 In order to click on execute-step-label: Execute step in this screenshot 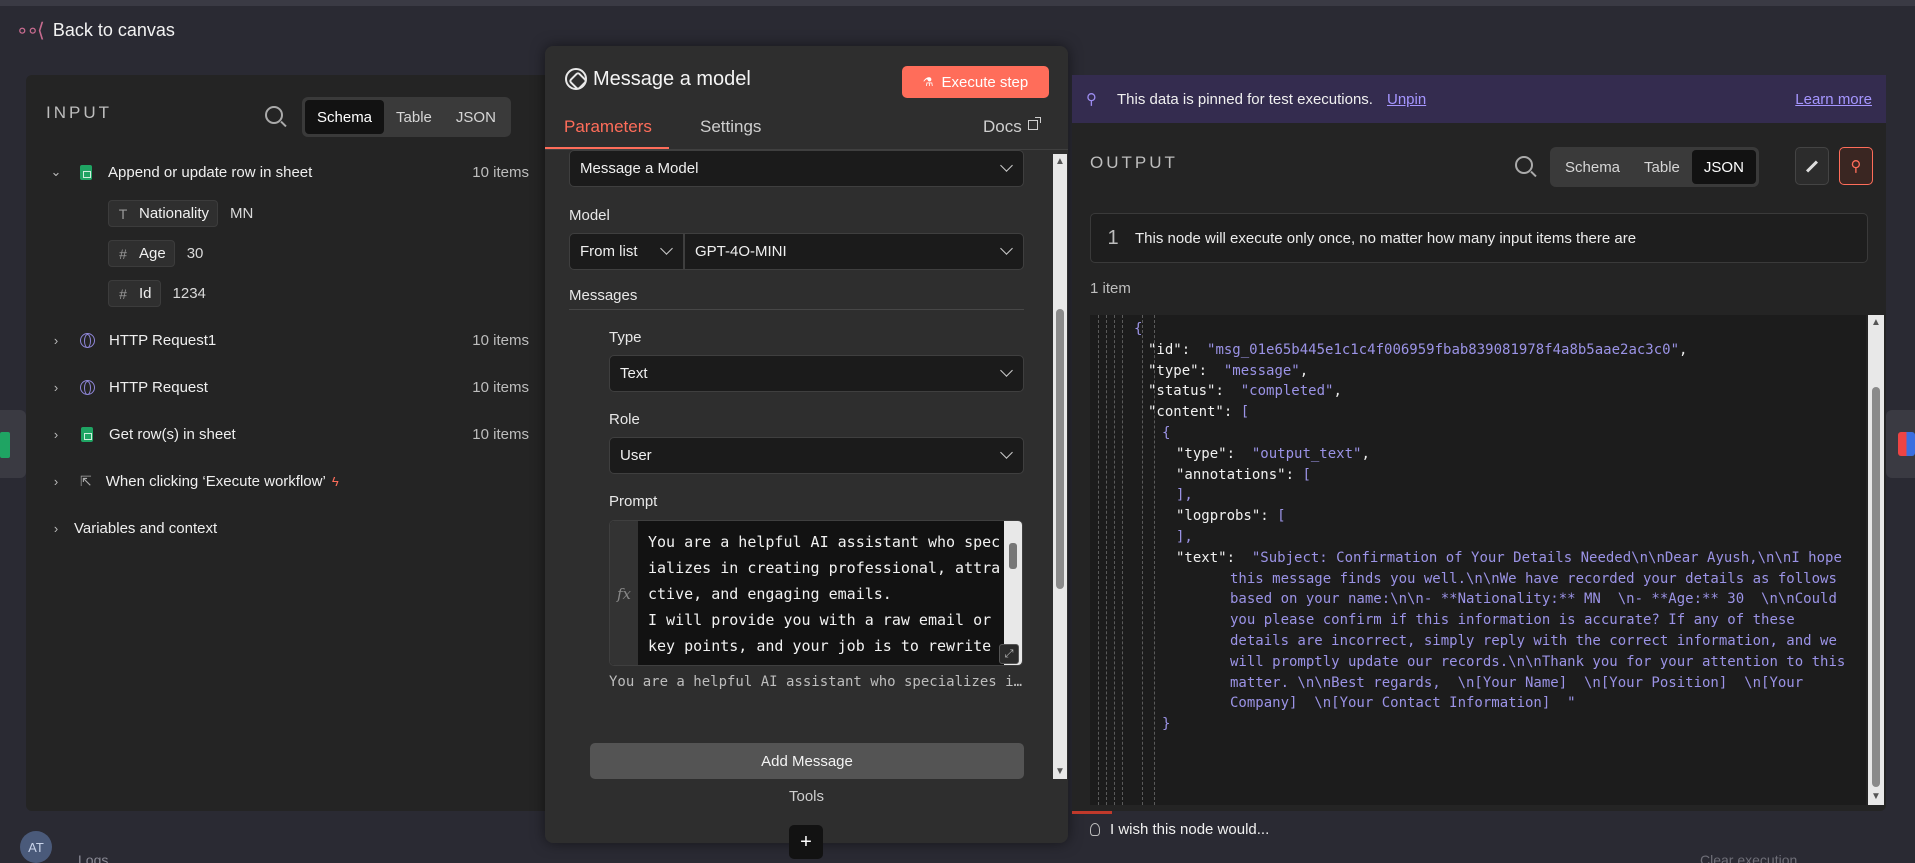, I will do `click(985, 82)`.